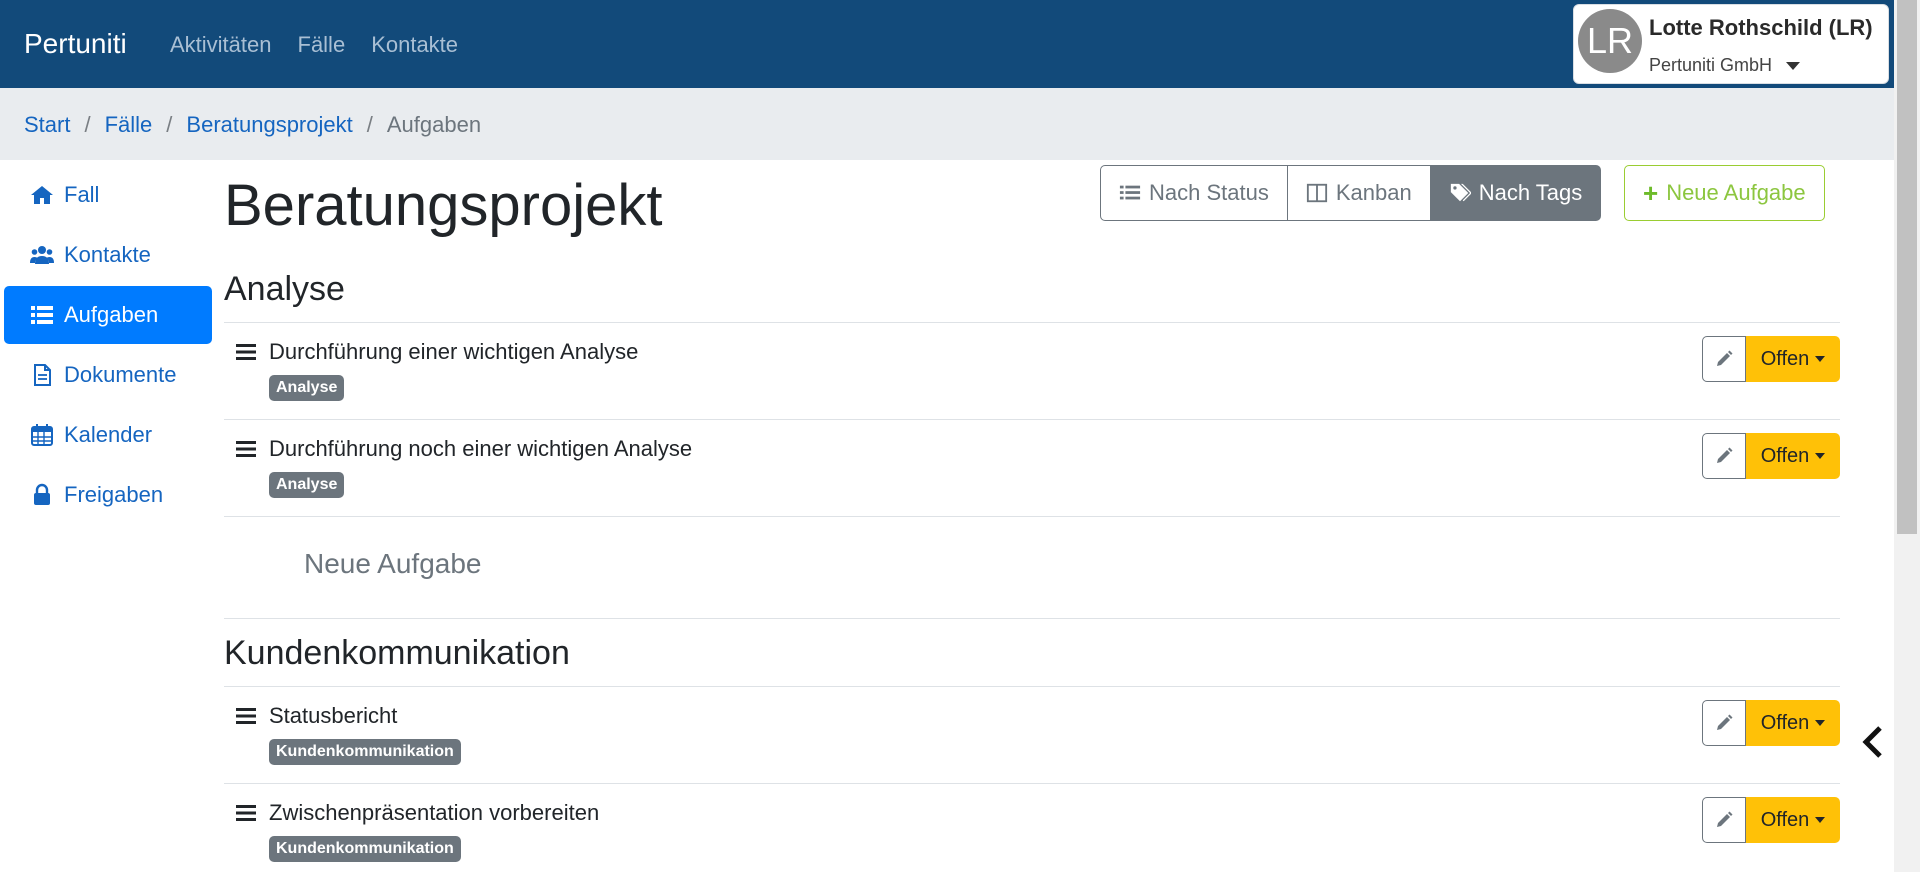 Image resolution: width=1920 pixels, height=872 pixels. I want to click on main-nav: Aktivitäten Fälle Kontakte, so click(314, 45).